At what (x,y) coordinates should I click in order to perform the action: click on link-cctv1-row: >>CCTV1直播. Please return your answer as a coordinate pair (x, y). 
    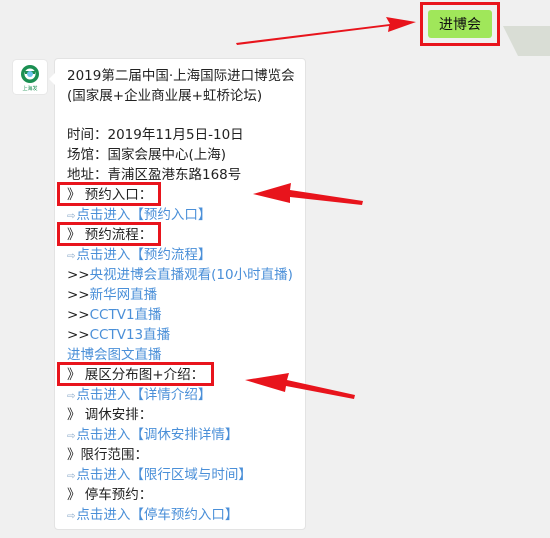
    Looking at the image, I should click on (114, 315).